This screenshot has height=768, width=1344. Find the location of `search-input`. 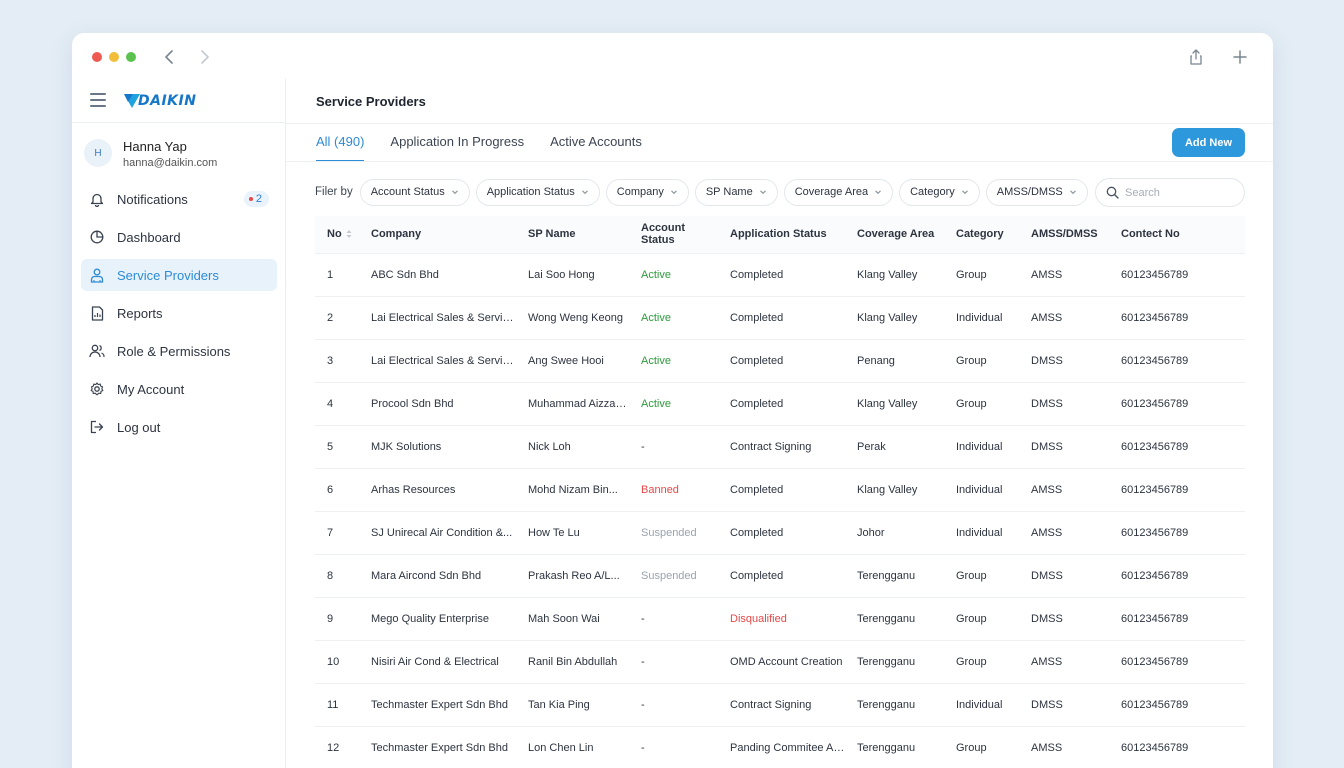

search-input is located at coordinates (1180, 192).